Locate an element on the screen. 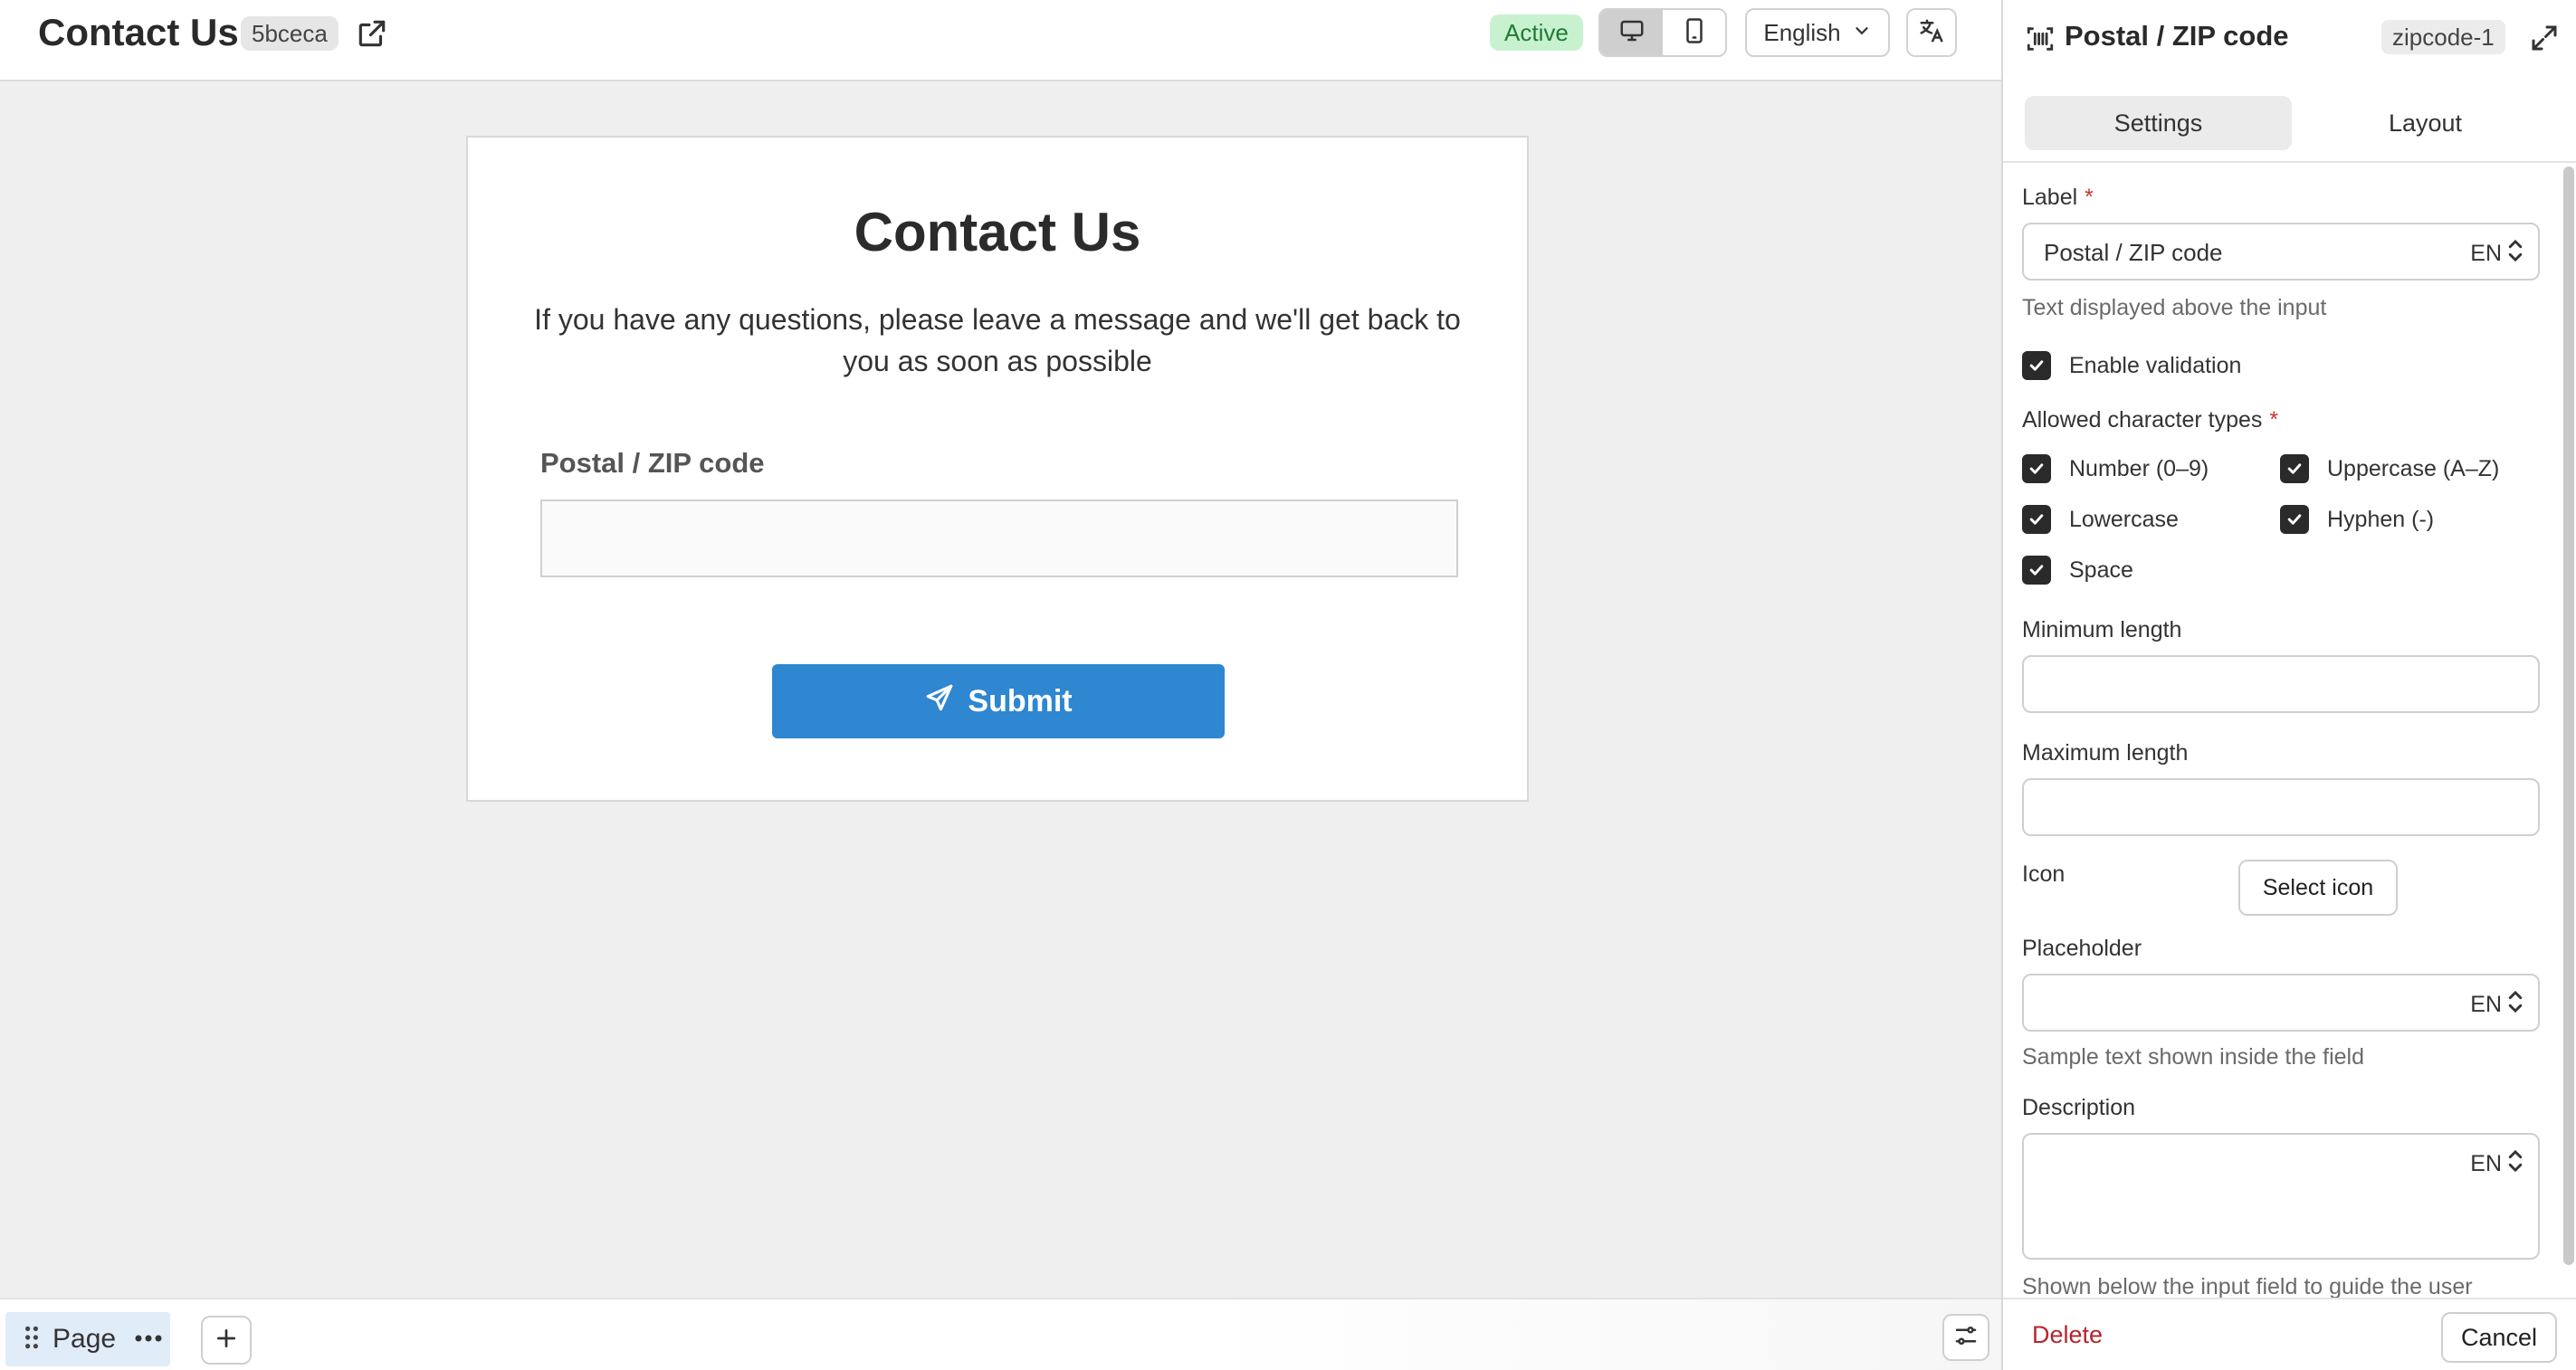 The width and height of the screenshot is (2576, 1370). panel-header: Postal / ZIP code zipcode-1 is located at coordinates (2289, 38).